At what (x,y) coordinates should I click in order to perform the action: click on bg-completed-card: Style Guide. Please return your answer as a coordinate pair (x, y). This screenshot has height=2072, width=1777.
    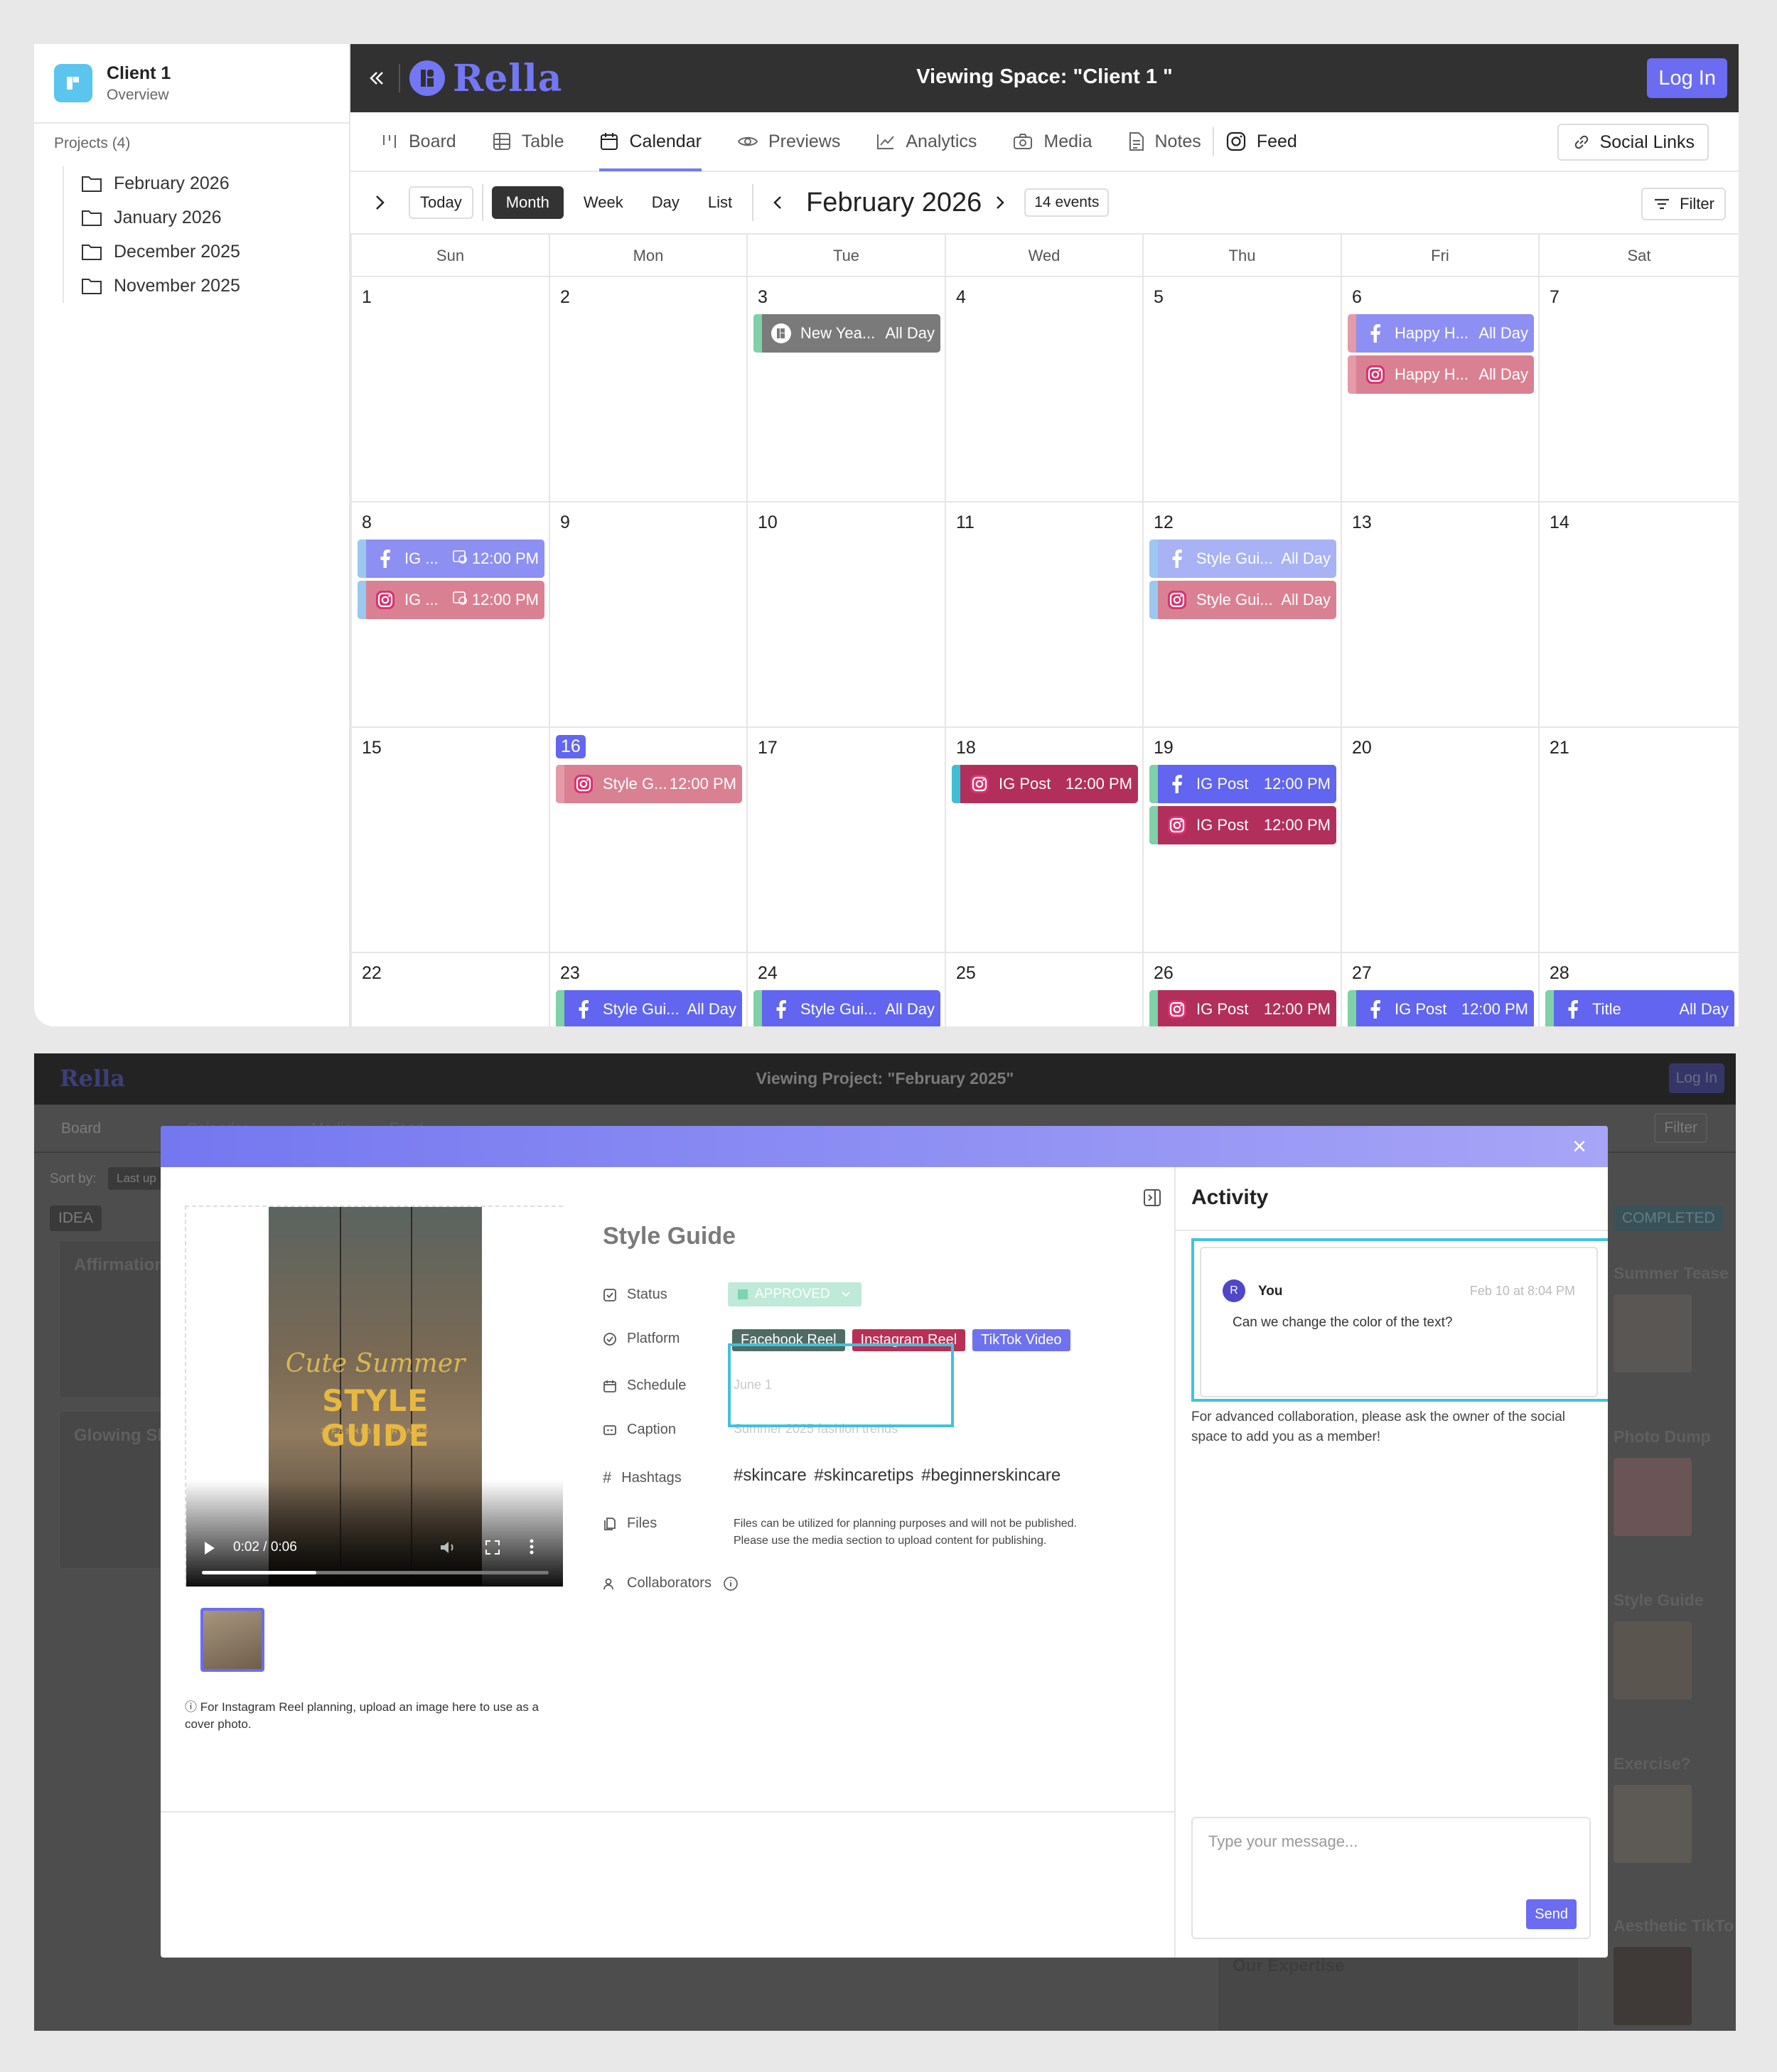
    Looking at the image, I should click on (1675, 1646).